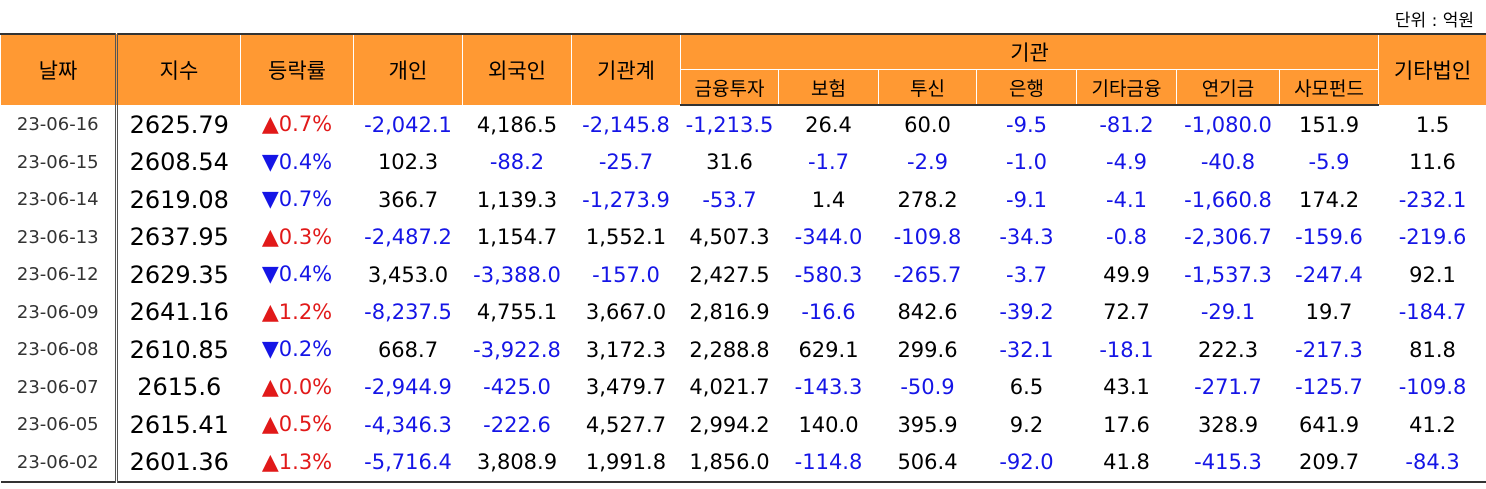  I want to click on cell-institution-total: -1,273.9, so click(626, 199).